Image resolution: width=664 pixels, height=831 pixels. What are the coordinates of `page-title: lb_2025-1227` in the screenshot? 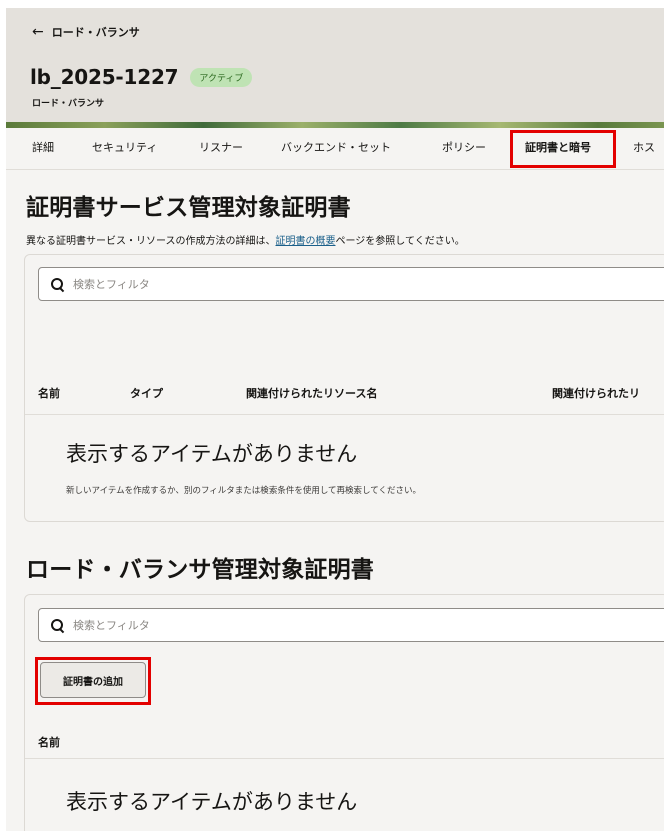 It's located at (104, 77).